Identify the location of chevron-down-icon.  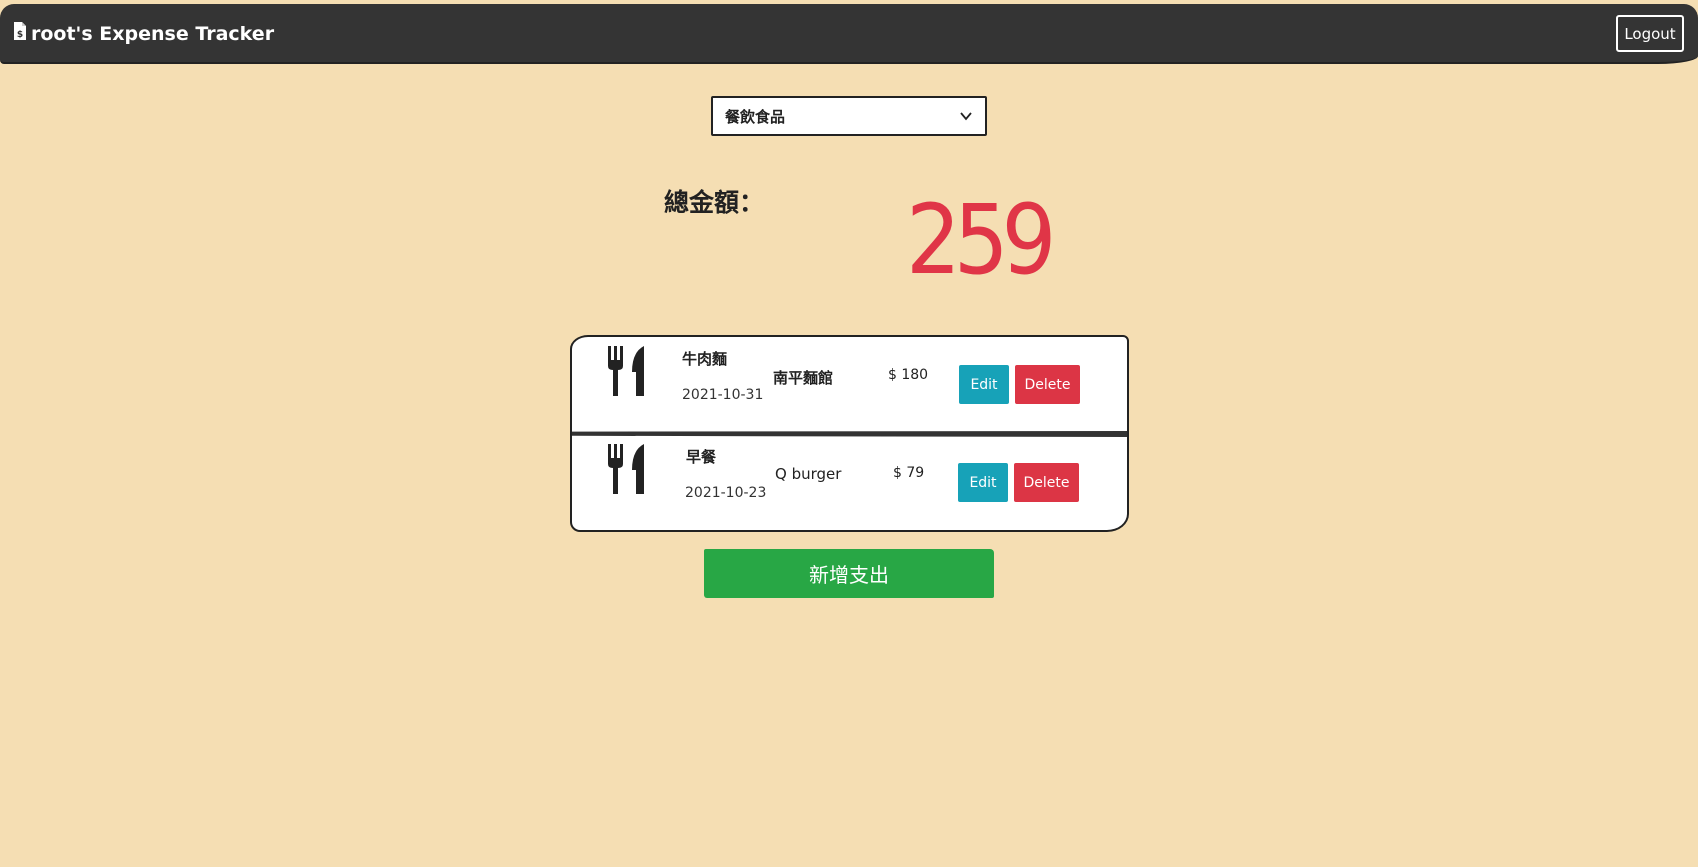
(966, 118).